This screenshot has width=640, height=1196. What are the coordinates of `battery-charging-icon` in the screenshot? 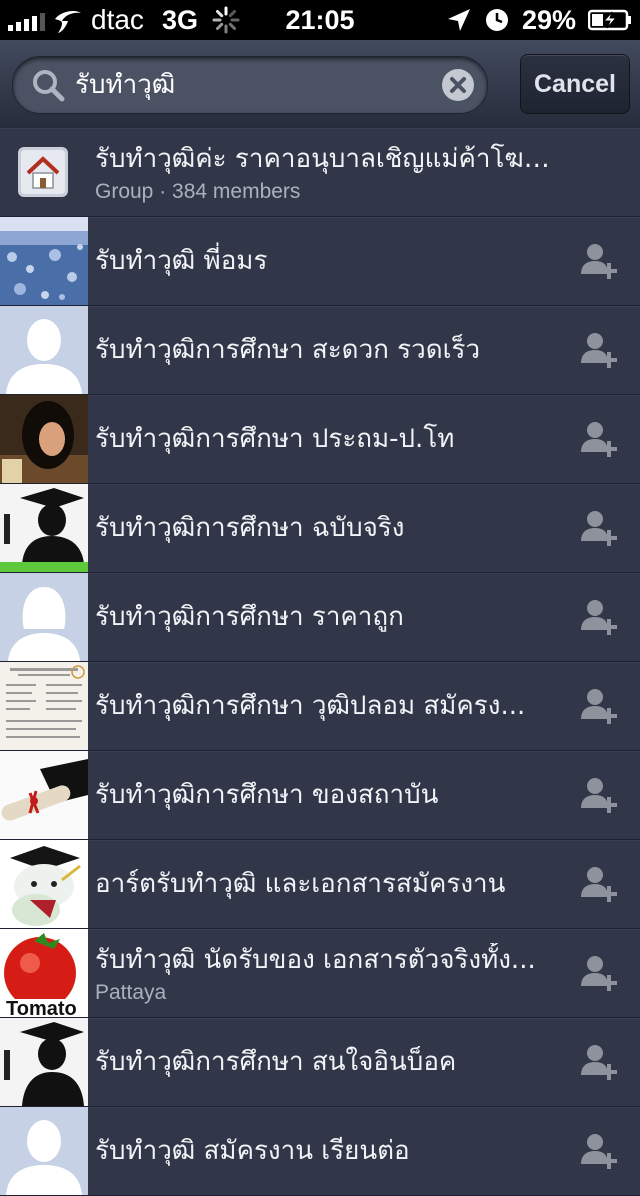 It's located at (609, 20).